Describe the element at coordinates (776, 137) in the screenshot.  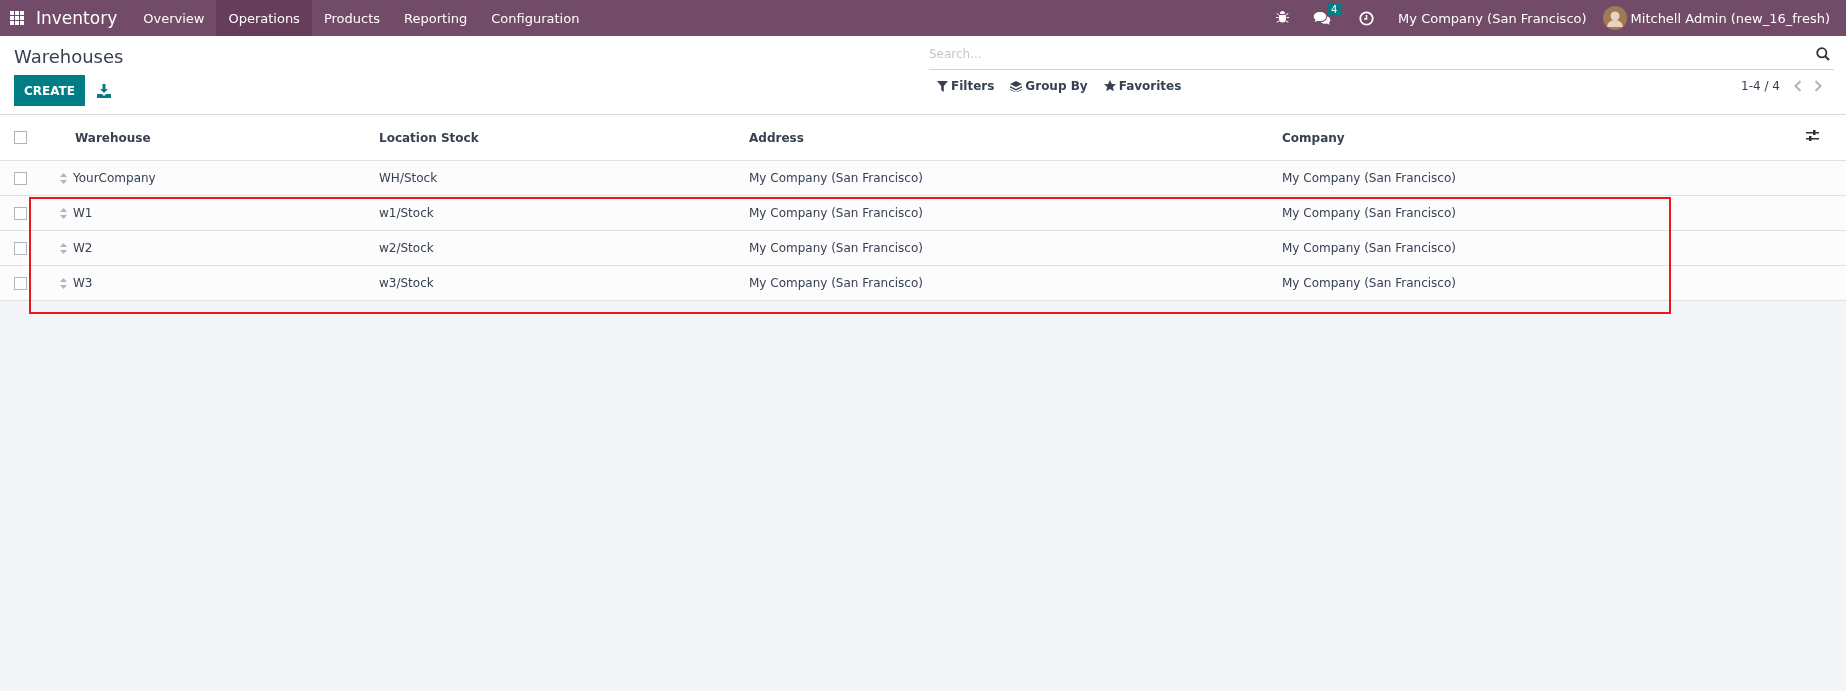
I see `column-header: Address` at that location.